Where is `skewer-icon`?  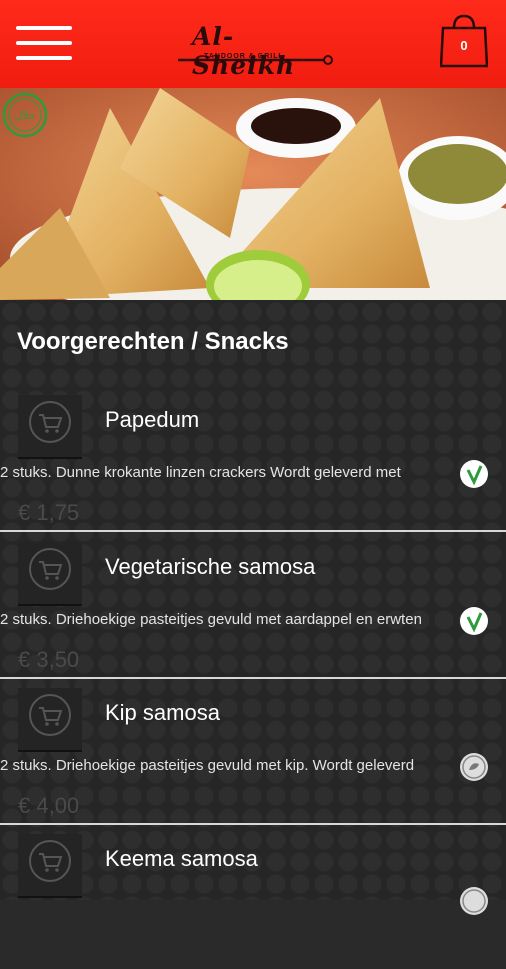 skewer-icon is located at coordinates (255, 60).